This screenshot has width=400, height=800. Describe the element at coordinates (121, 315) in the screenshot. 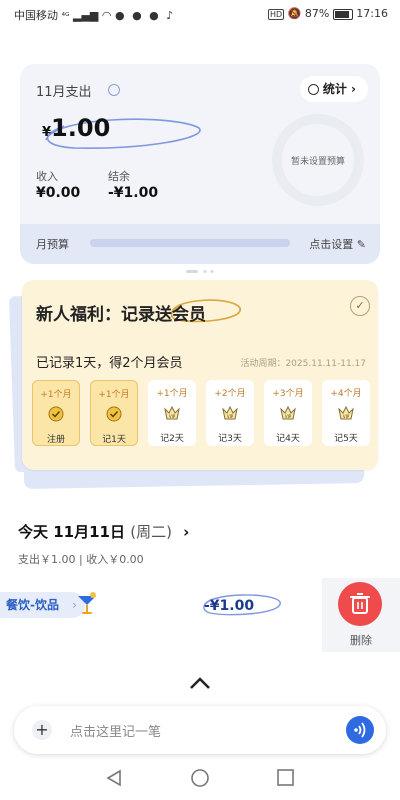

I see `welfare-title: 新人福利：记录送会员` at that location.